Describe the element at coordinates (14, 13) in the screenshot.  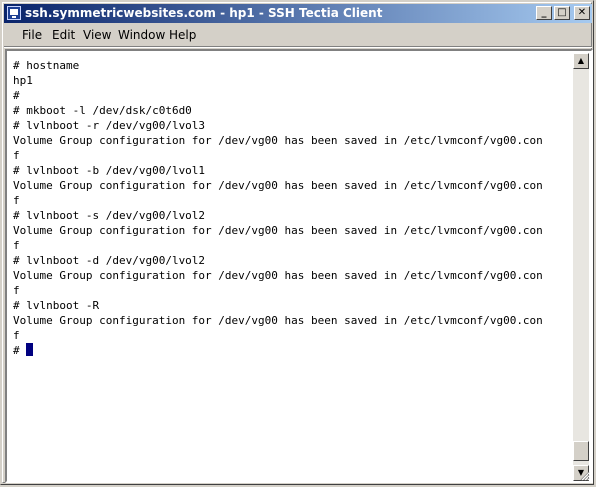
I see `app-icon` at that location.